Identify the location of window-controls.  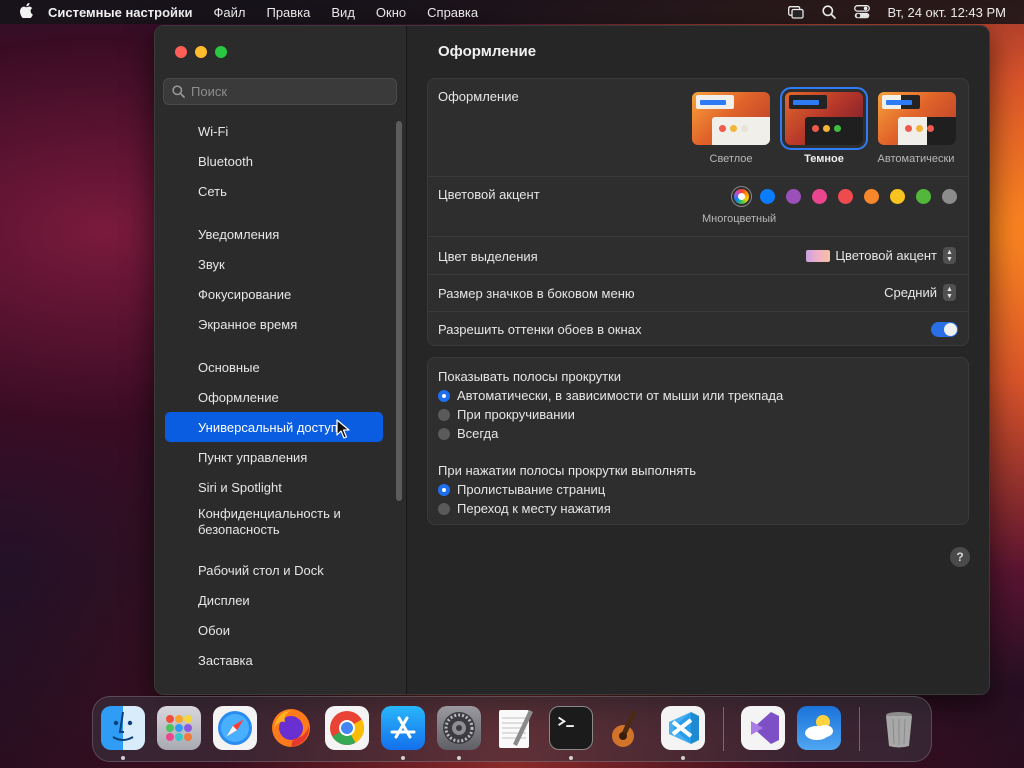
(205, 52).